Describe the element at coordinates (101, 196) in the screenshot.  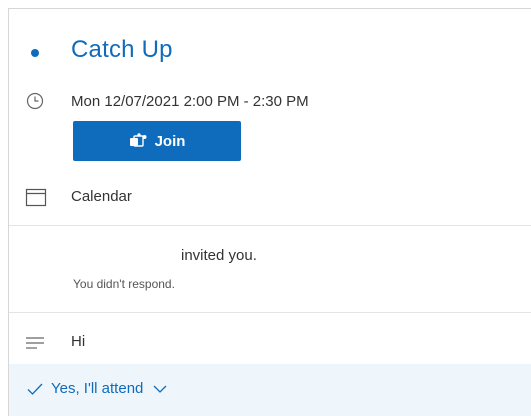
I see `calendar-name: Calendar` at that location.